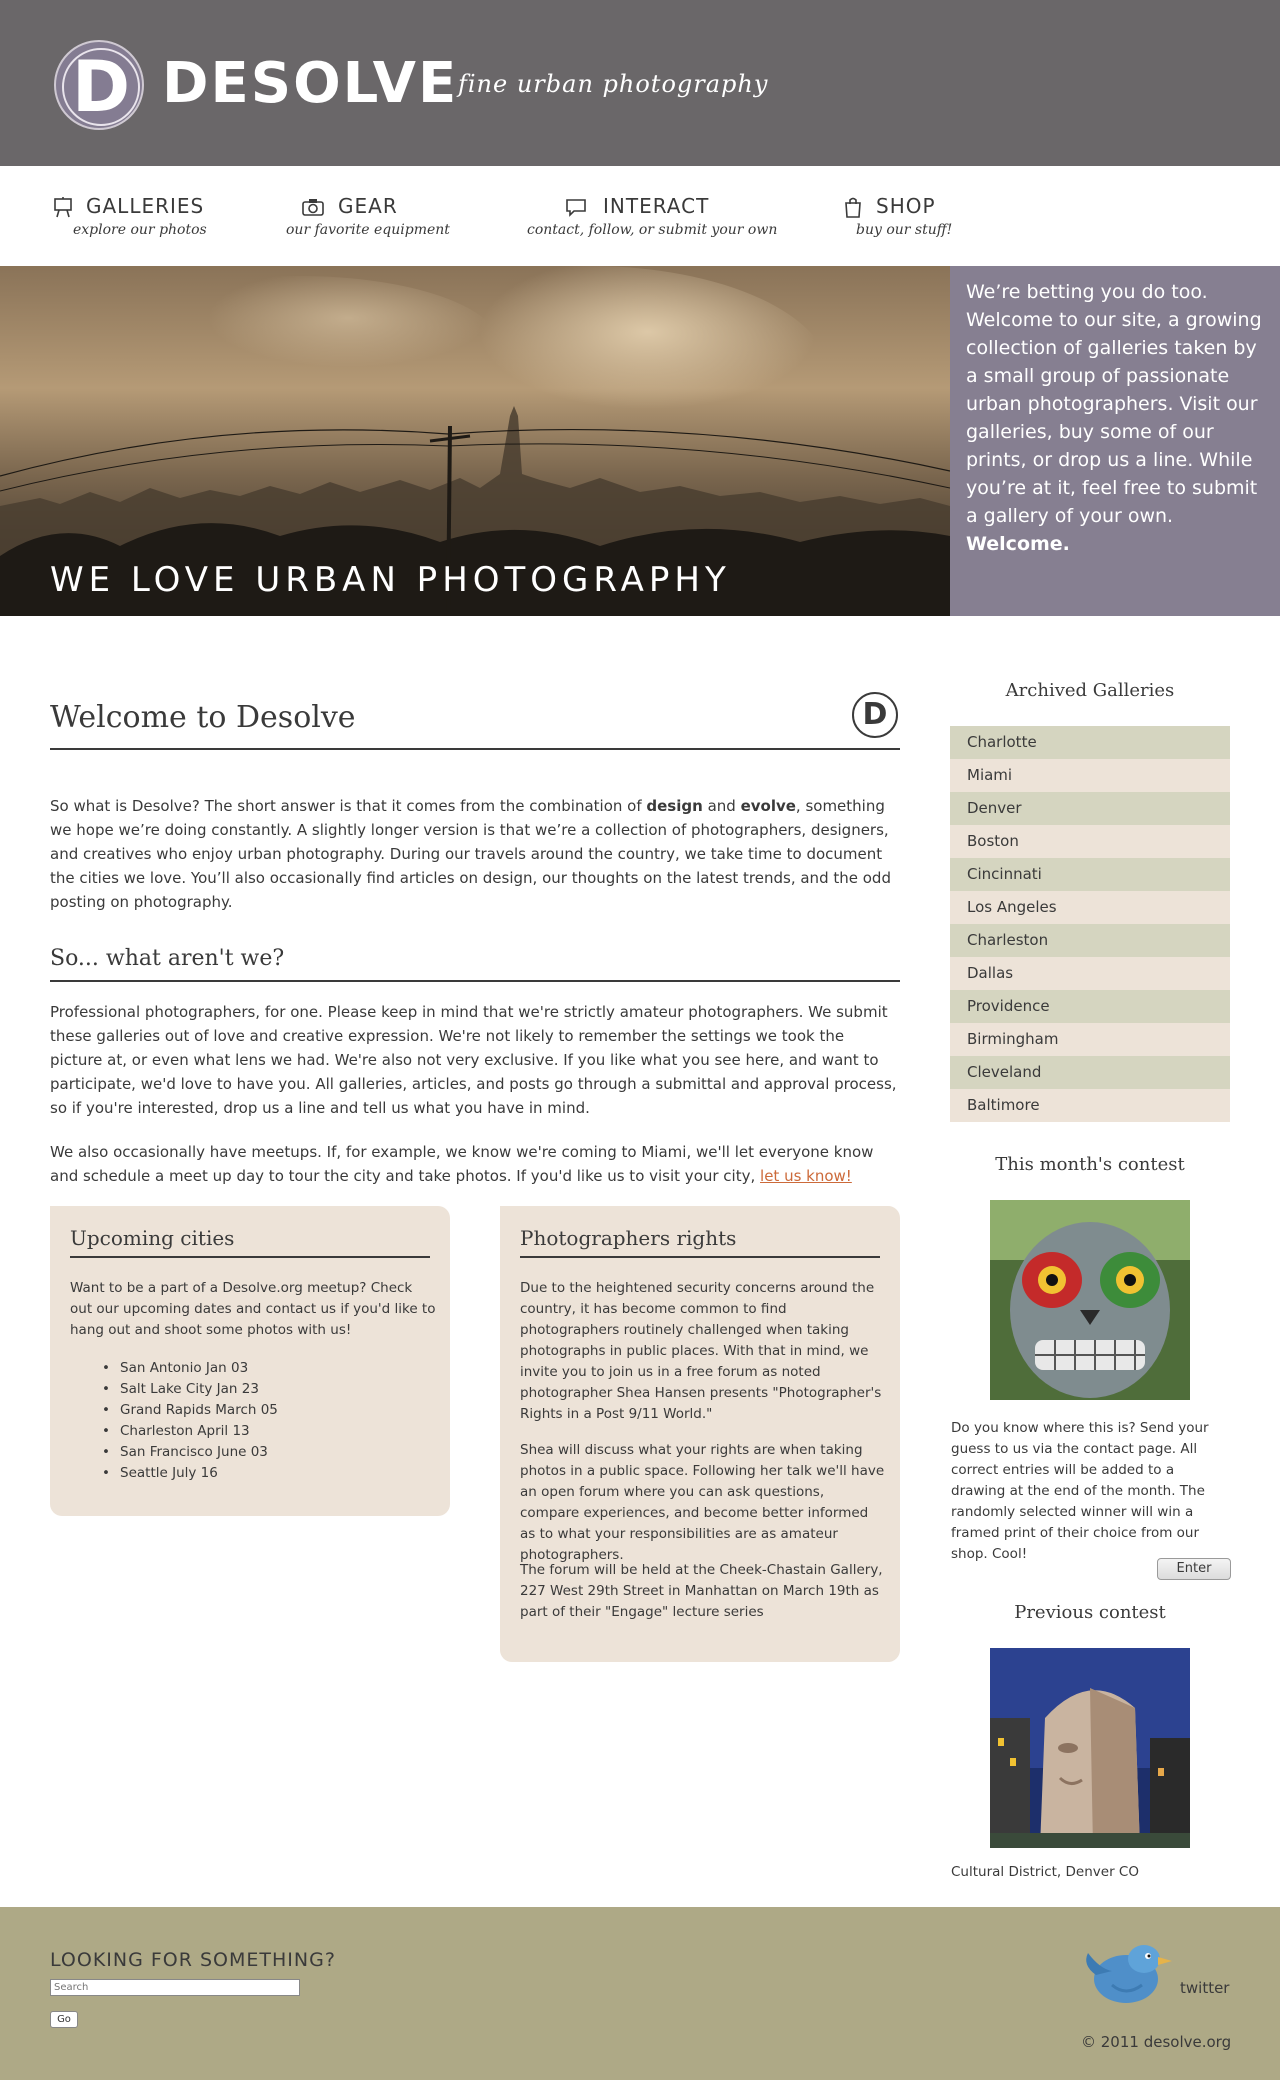  I want to click on nav-item-galleries: GALLERIES explore our photos, so click(140, 218).